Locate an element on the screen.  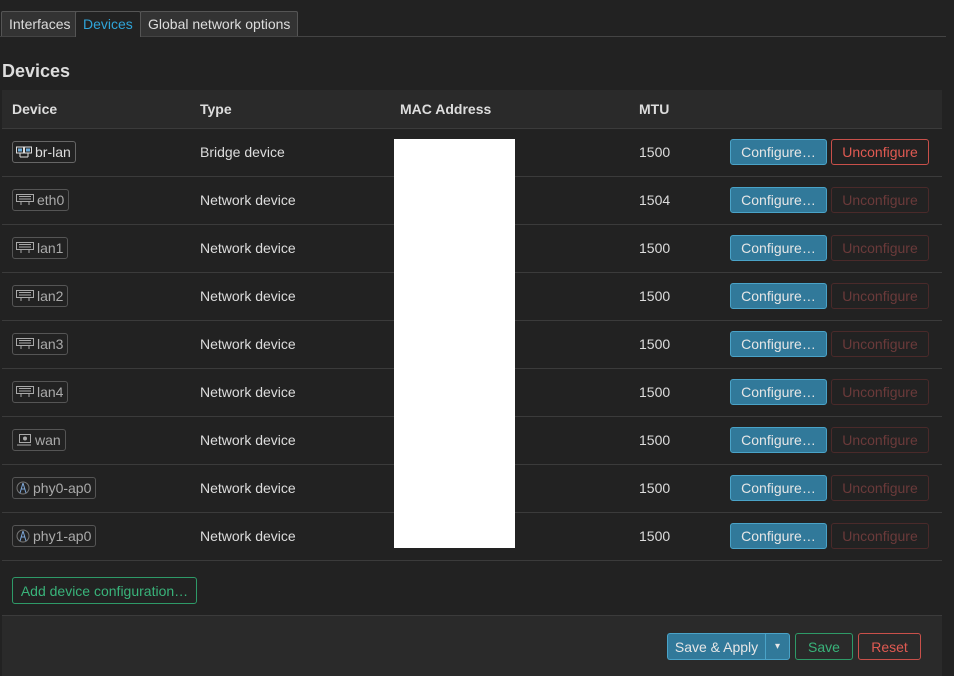
header-type: Type is located at coordinates (216, 109).